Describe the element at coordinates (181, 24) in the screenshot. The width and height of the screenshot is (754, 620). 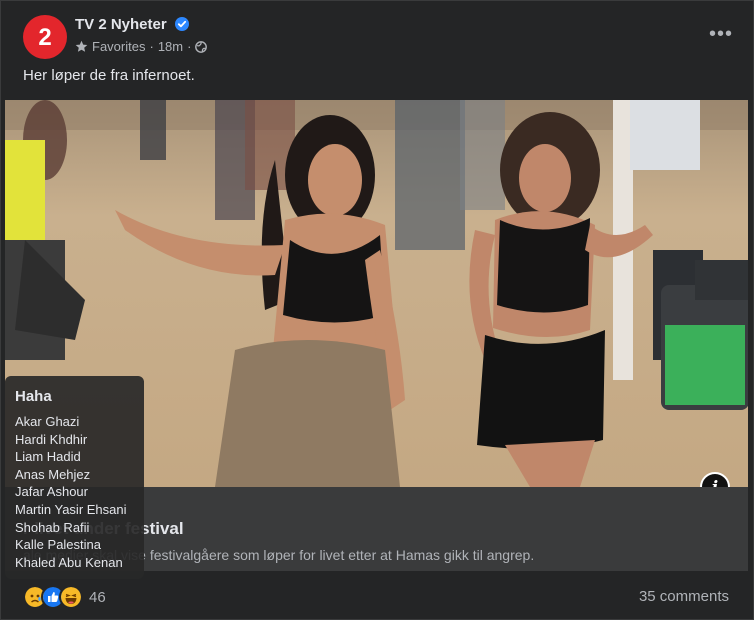
I see `verified-badge-icon` at that location.